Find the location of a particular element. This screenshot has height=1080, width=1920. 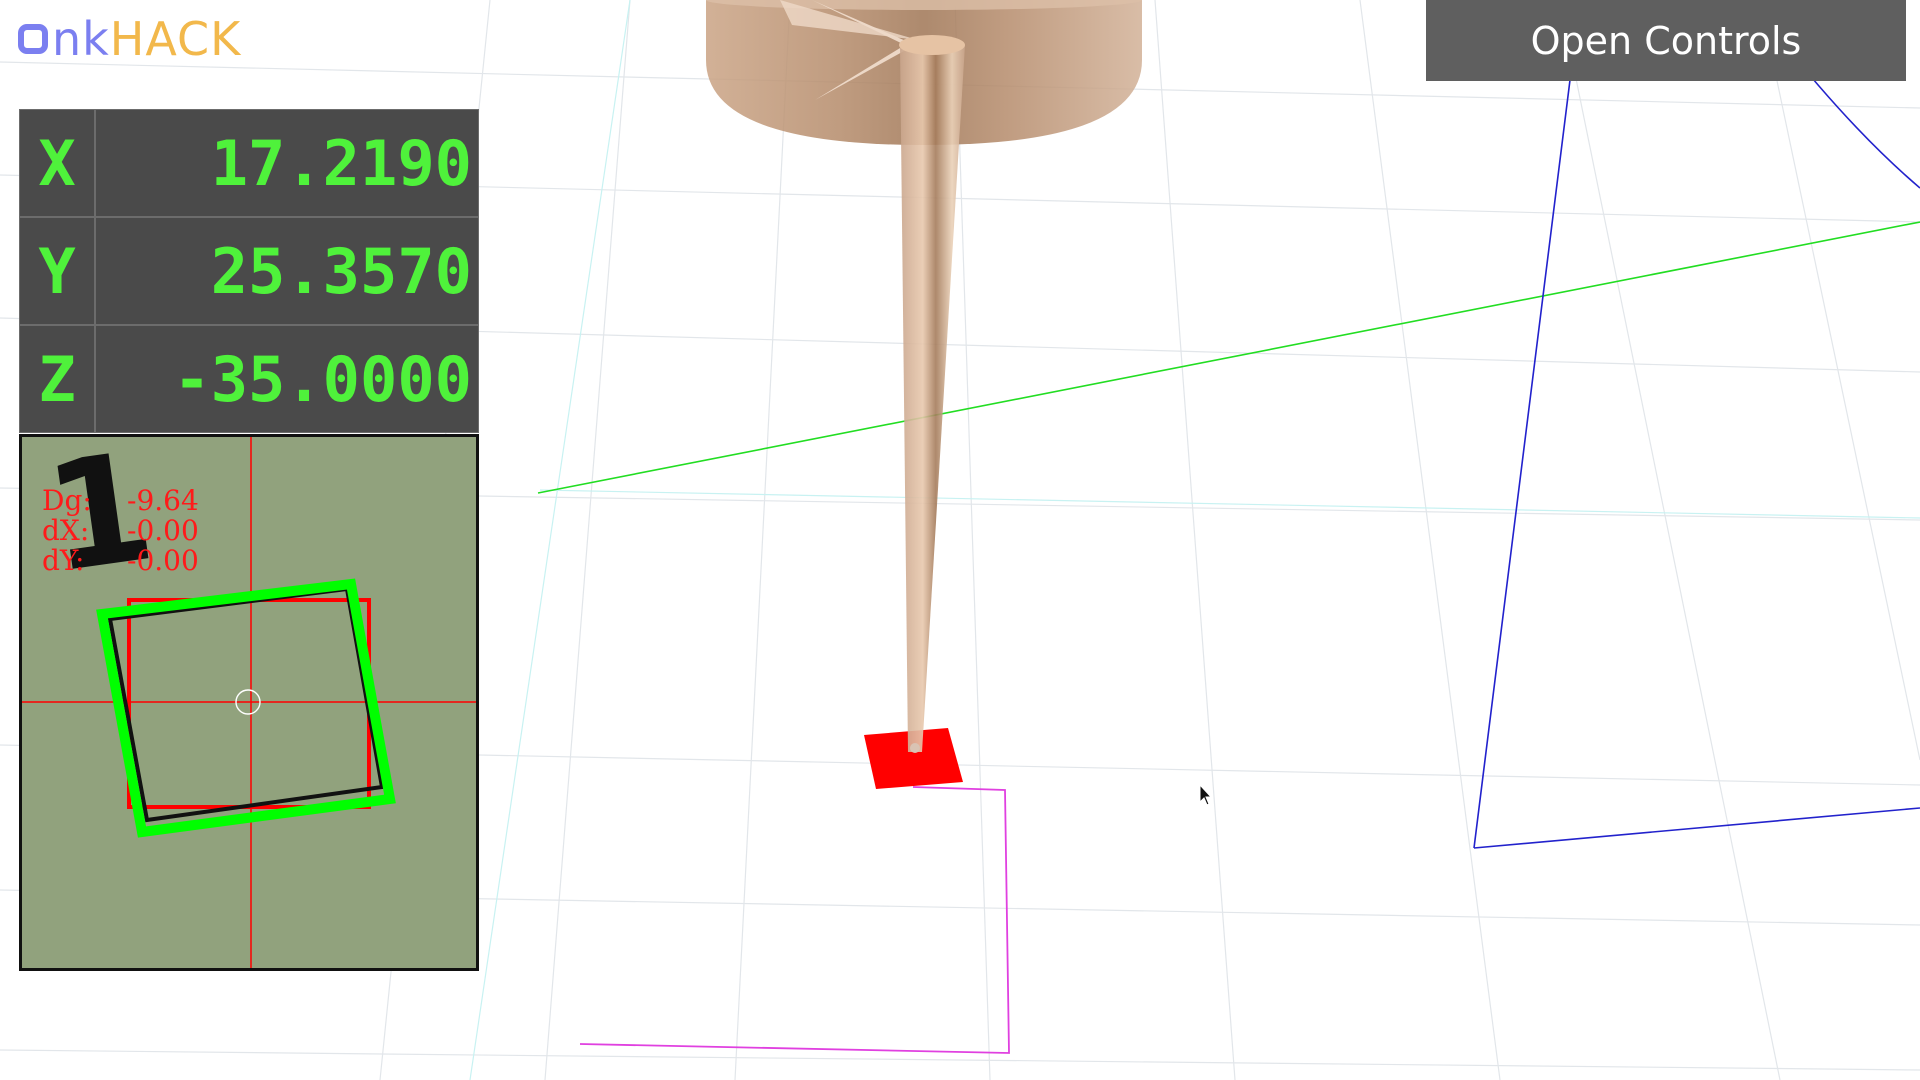

coord-value-x: 17.2190 is located at coordinates (287, 163).